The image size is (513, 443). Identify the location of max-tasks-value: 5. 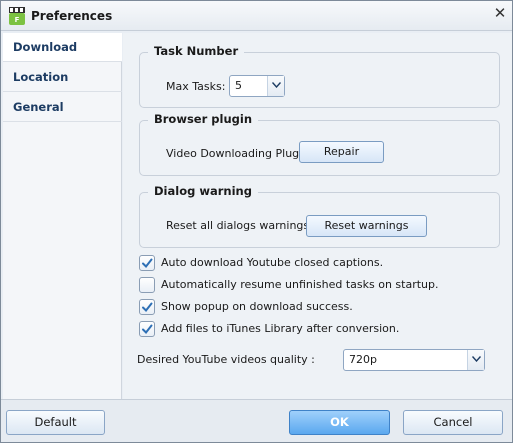
(238, 85).